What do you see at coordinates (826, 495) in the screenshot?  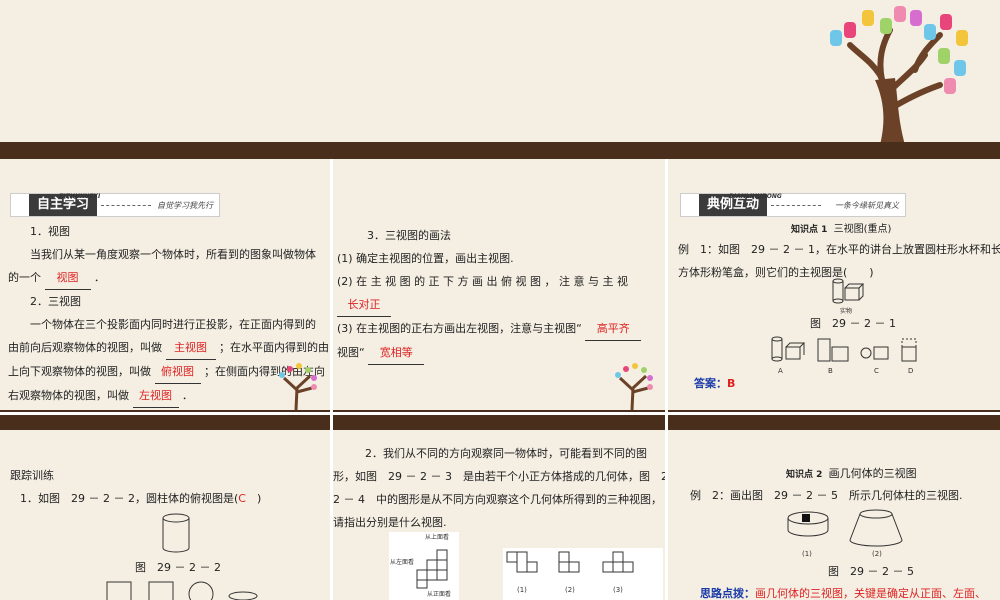 I see `example2-line1: 例 2：画出图 29 － 2 － 5 所示几何体柱的三视图.` at bounding box center [826, 495].